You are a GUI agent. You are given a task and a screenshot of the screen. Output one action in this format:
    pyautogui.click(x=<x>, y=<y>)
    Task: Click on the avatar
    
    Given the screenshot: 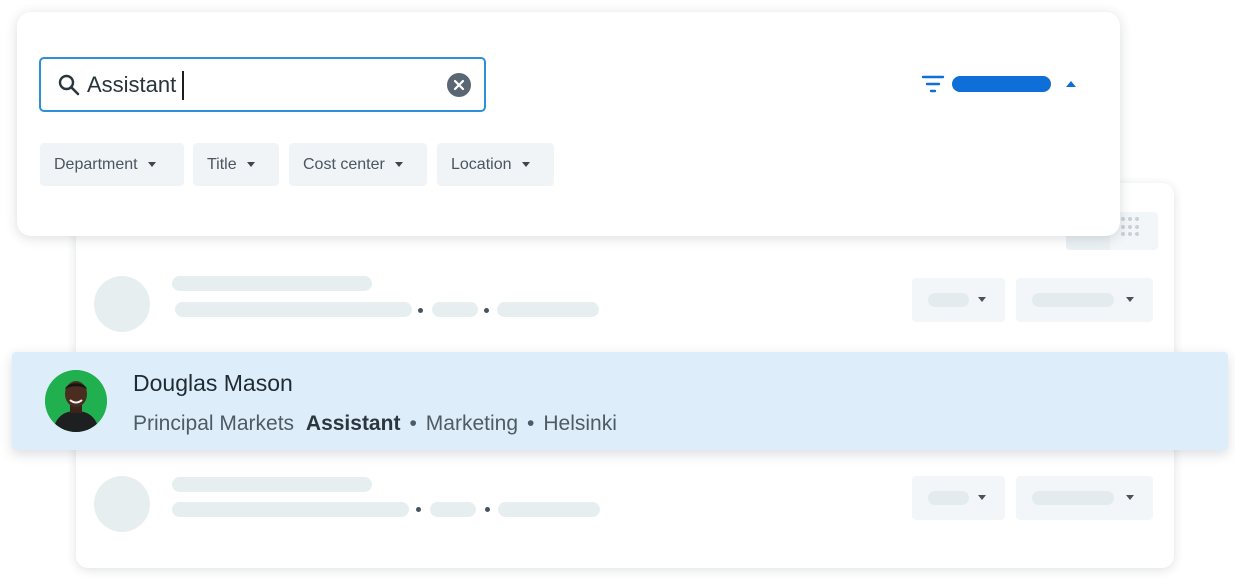 What is the action you would take?
    pyautogui.click(x=76, y=401)
    